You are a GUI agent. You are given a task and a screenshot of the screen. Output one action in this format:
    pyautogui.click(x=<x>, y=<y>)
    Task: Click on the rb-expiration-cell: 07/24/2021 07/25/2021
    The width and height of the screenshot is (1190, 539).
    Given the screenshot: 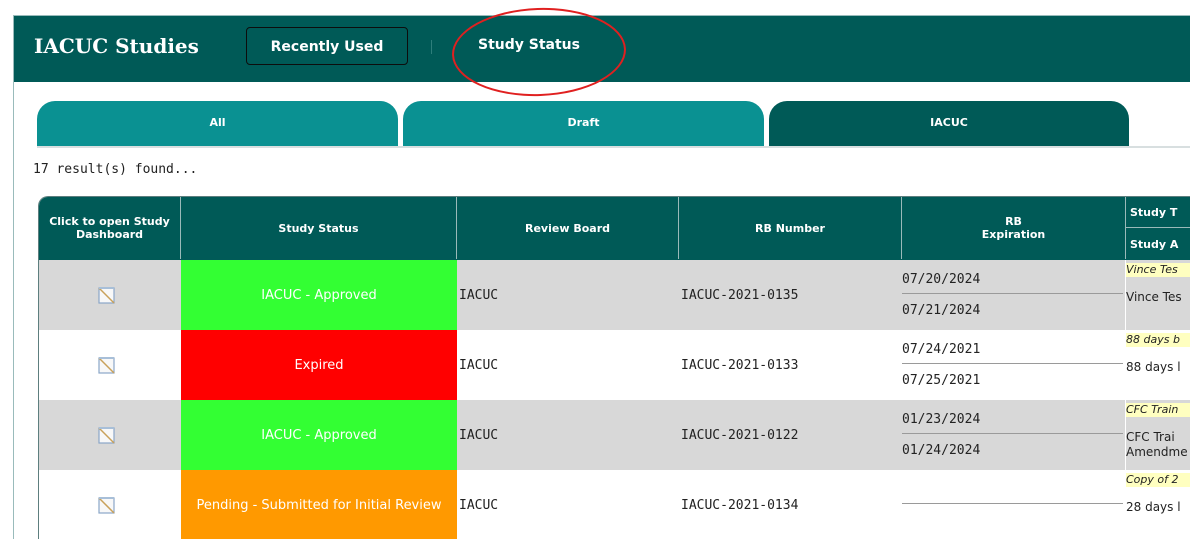 What is the action you would take?
    pyautogui.click(x=1014, y=365)
    